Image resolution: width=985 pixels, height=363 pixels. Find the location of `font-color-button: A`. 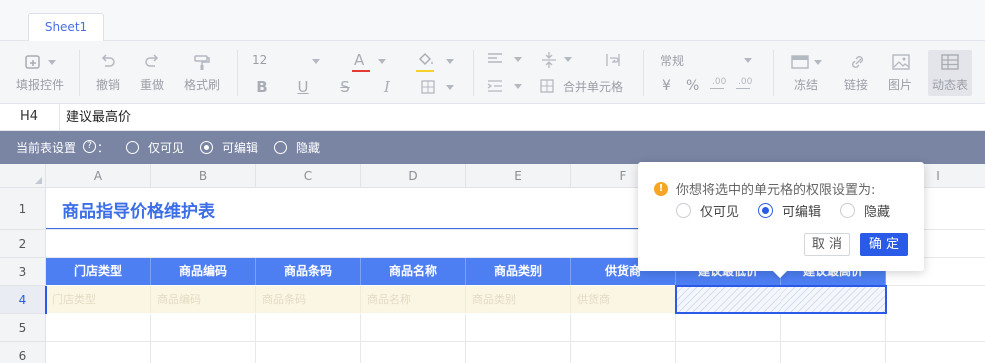

font-color-button: A is located at coordinates (372, 62).